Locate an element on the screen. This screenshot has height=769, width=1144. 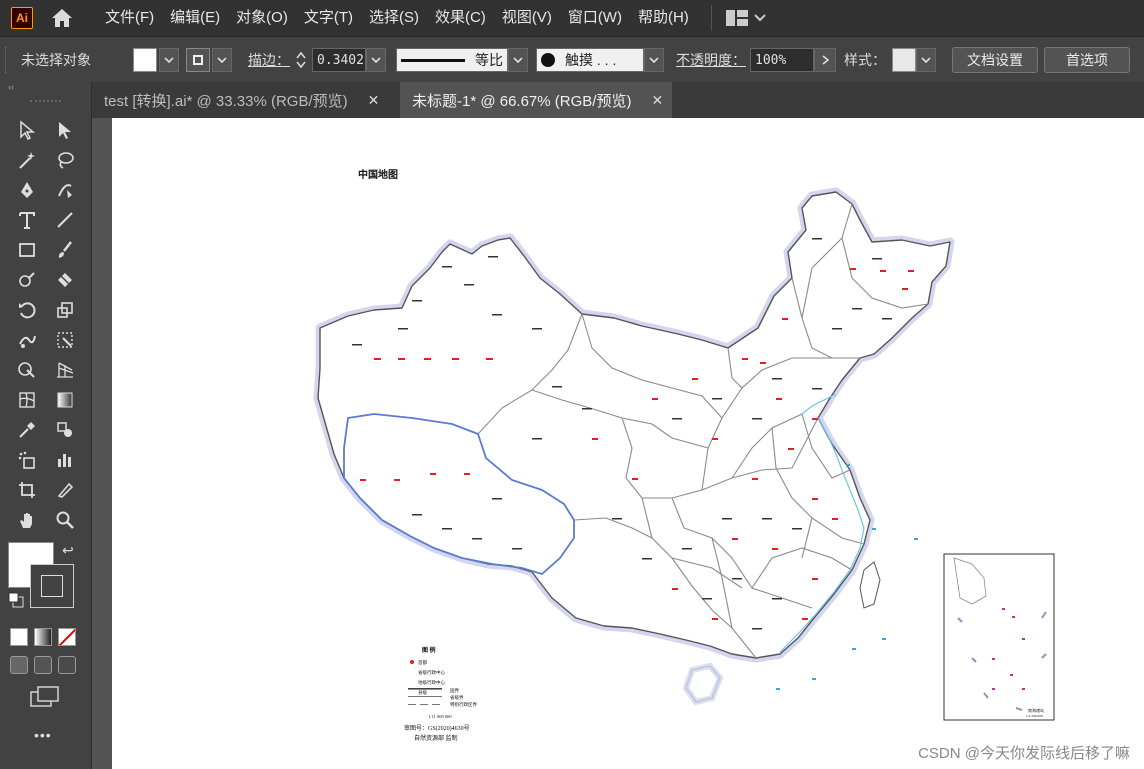
eraser-tool-icon is located at coordinates (65, 280).